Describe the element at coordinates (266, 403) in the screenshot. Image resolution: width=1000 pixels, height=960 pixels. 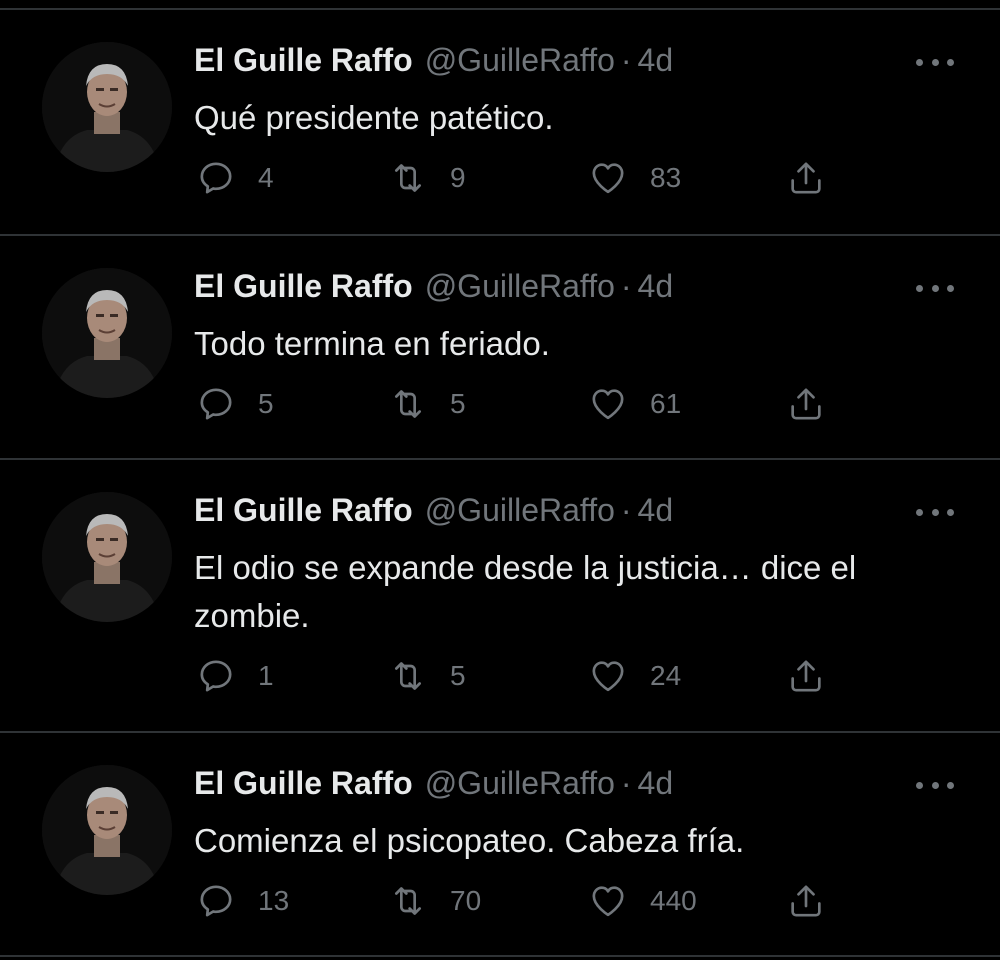
I see `reply-count: 5` at that location.